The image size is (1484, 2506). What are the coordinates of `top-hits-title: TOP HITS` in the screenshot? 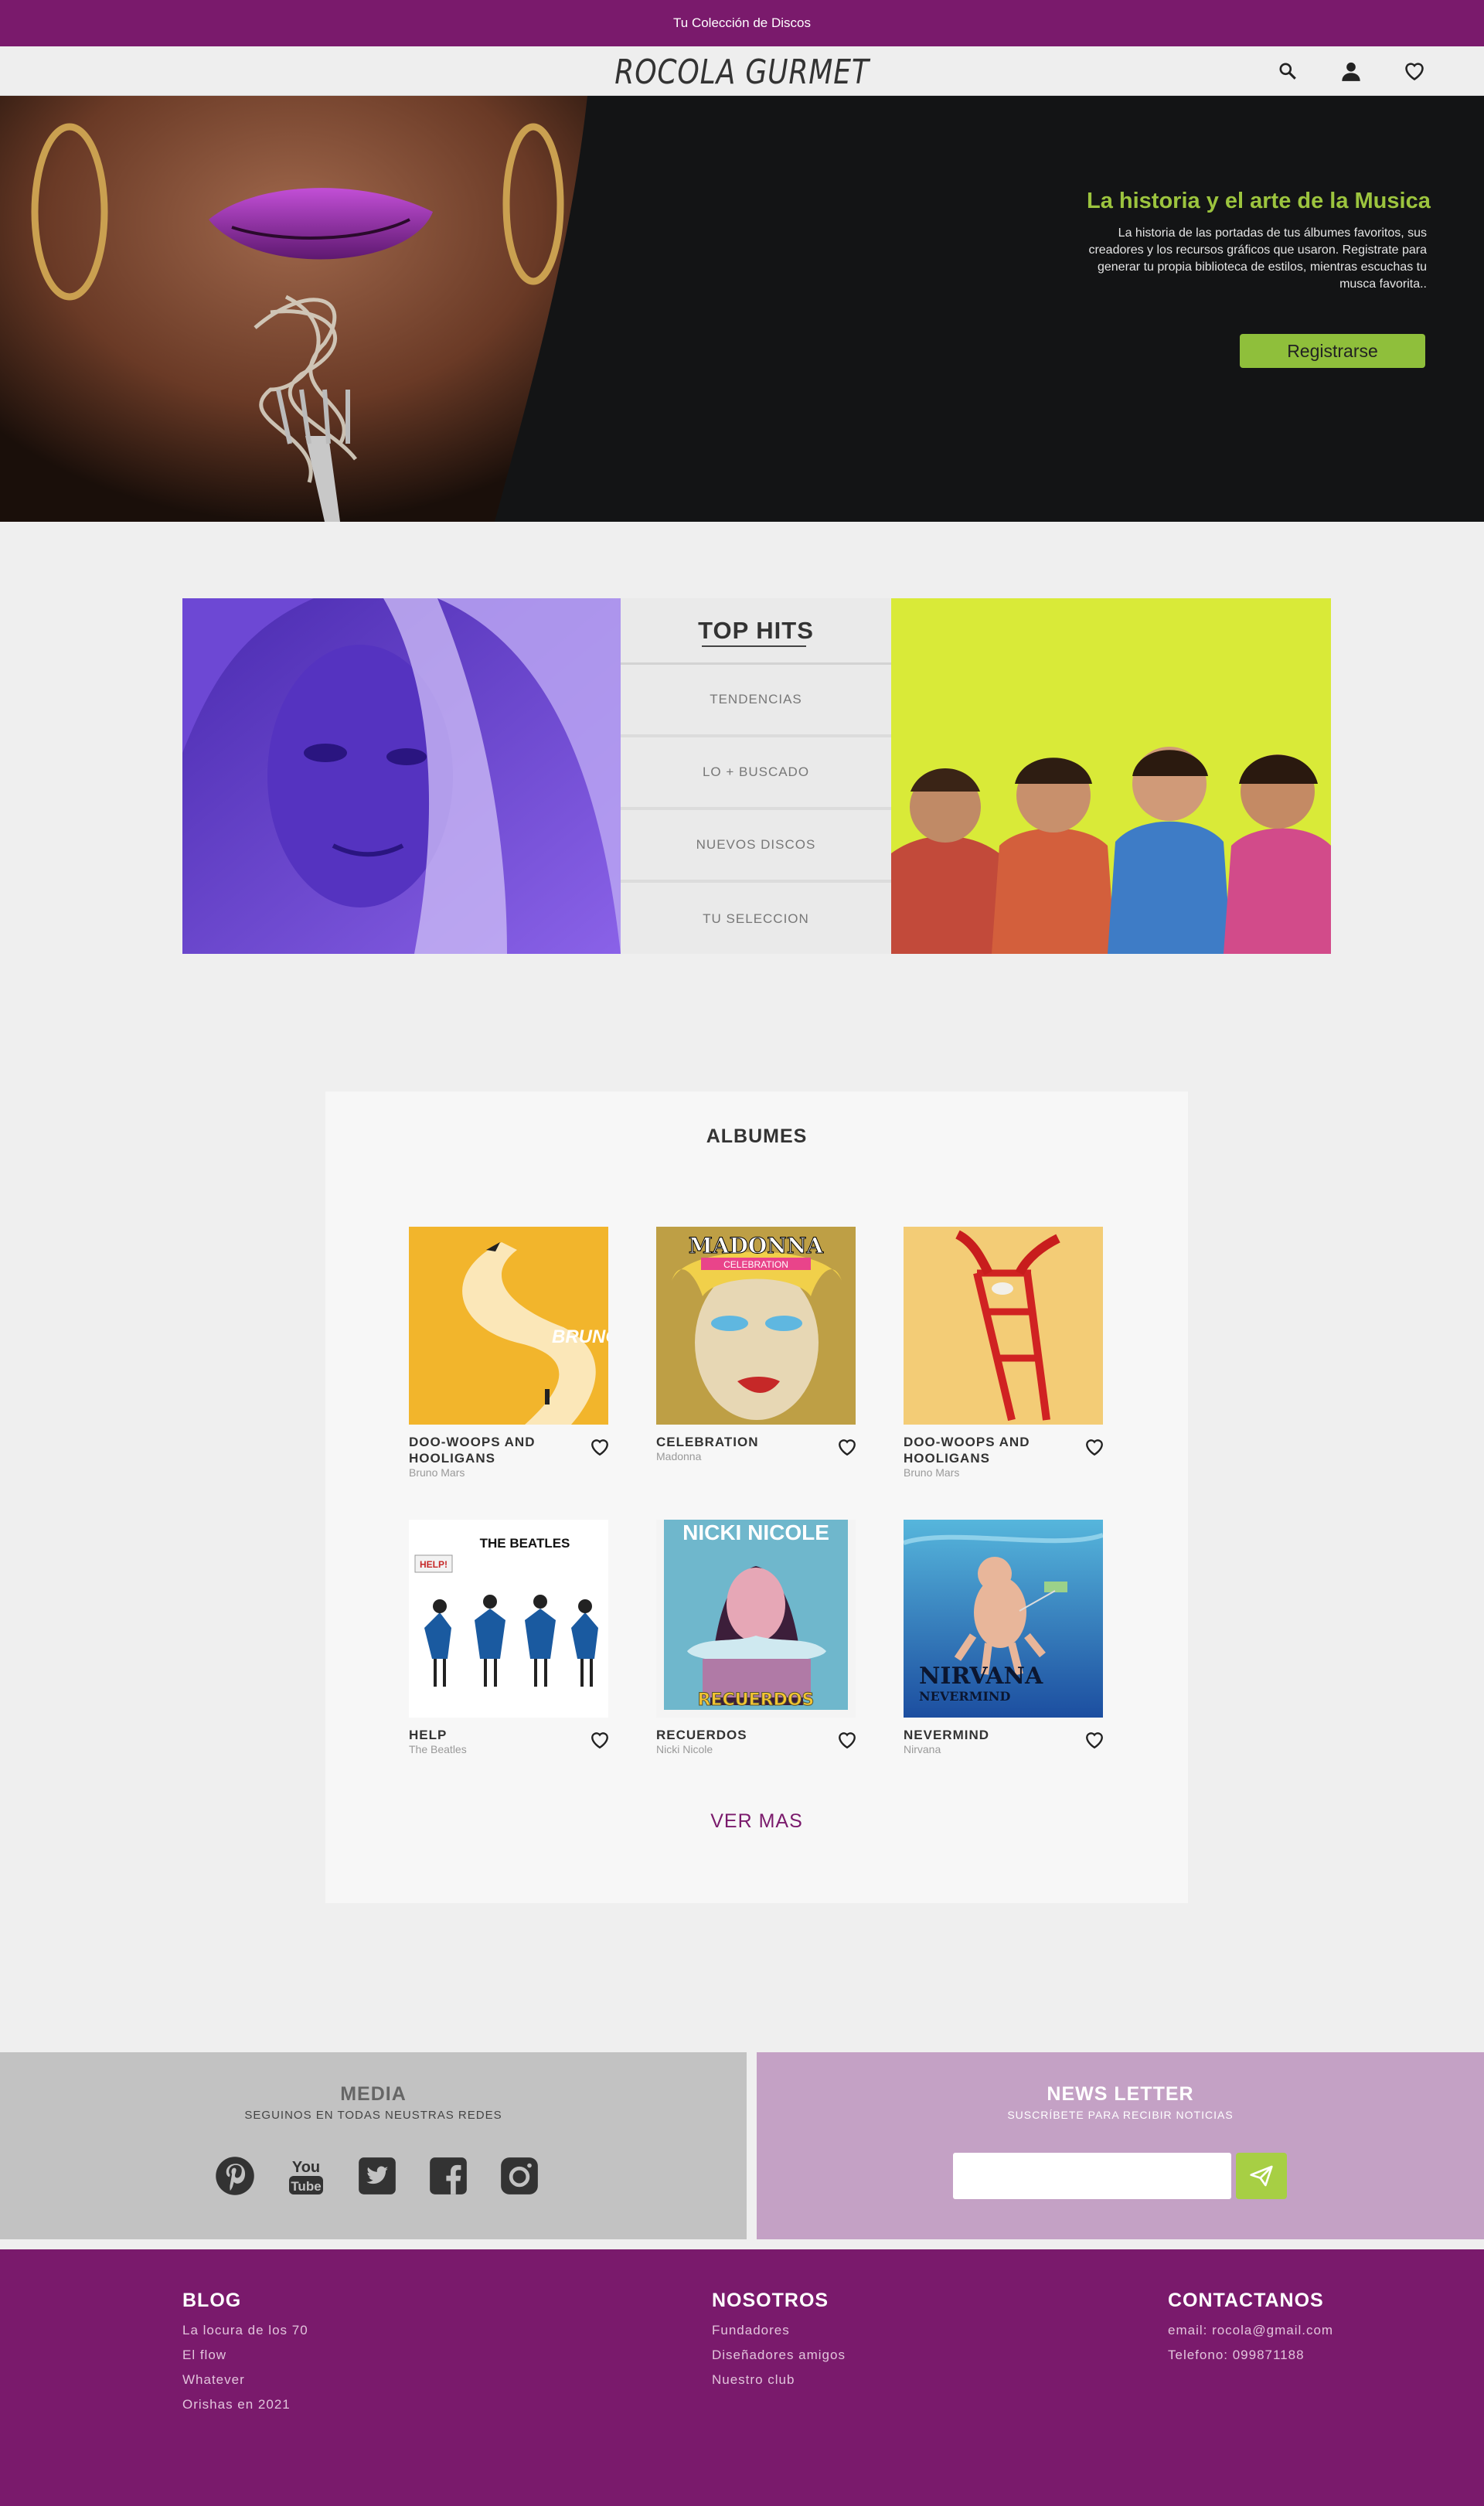 It's located at (756, 631).